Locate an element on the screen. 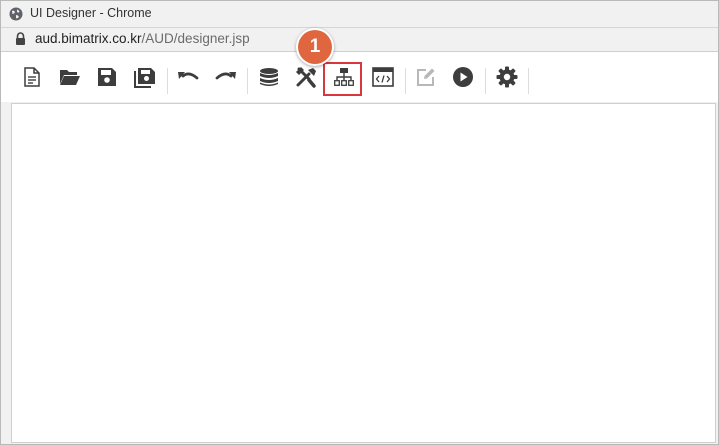 Image resolution: width=719 pixels, height=445 pixels. new-file-icon is located at coordinates (32, 77).